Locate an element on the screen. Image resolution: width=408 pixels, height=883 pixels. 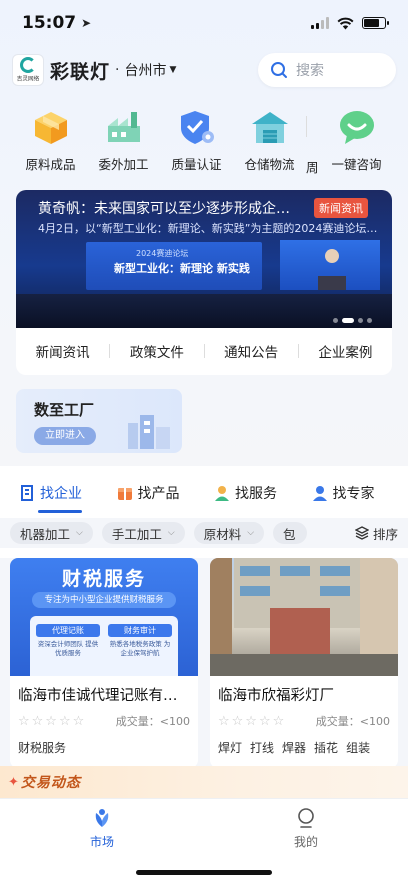
shield-gear-icon is located at coordinates (197, 127).